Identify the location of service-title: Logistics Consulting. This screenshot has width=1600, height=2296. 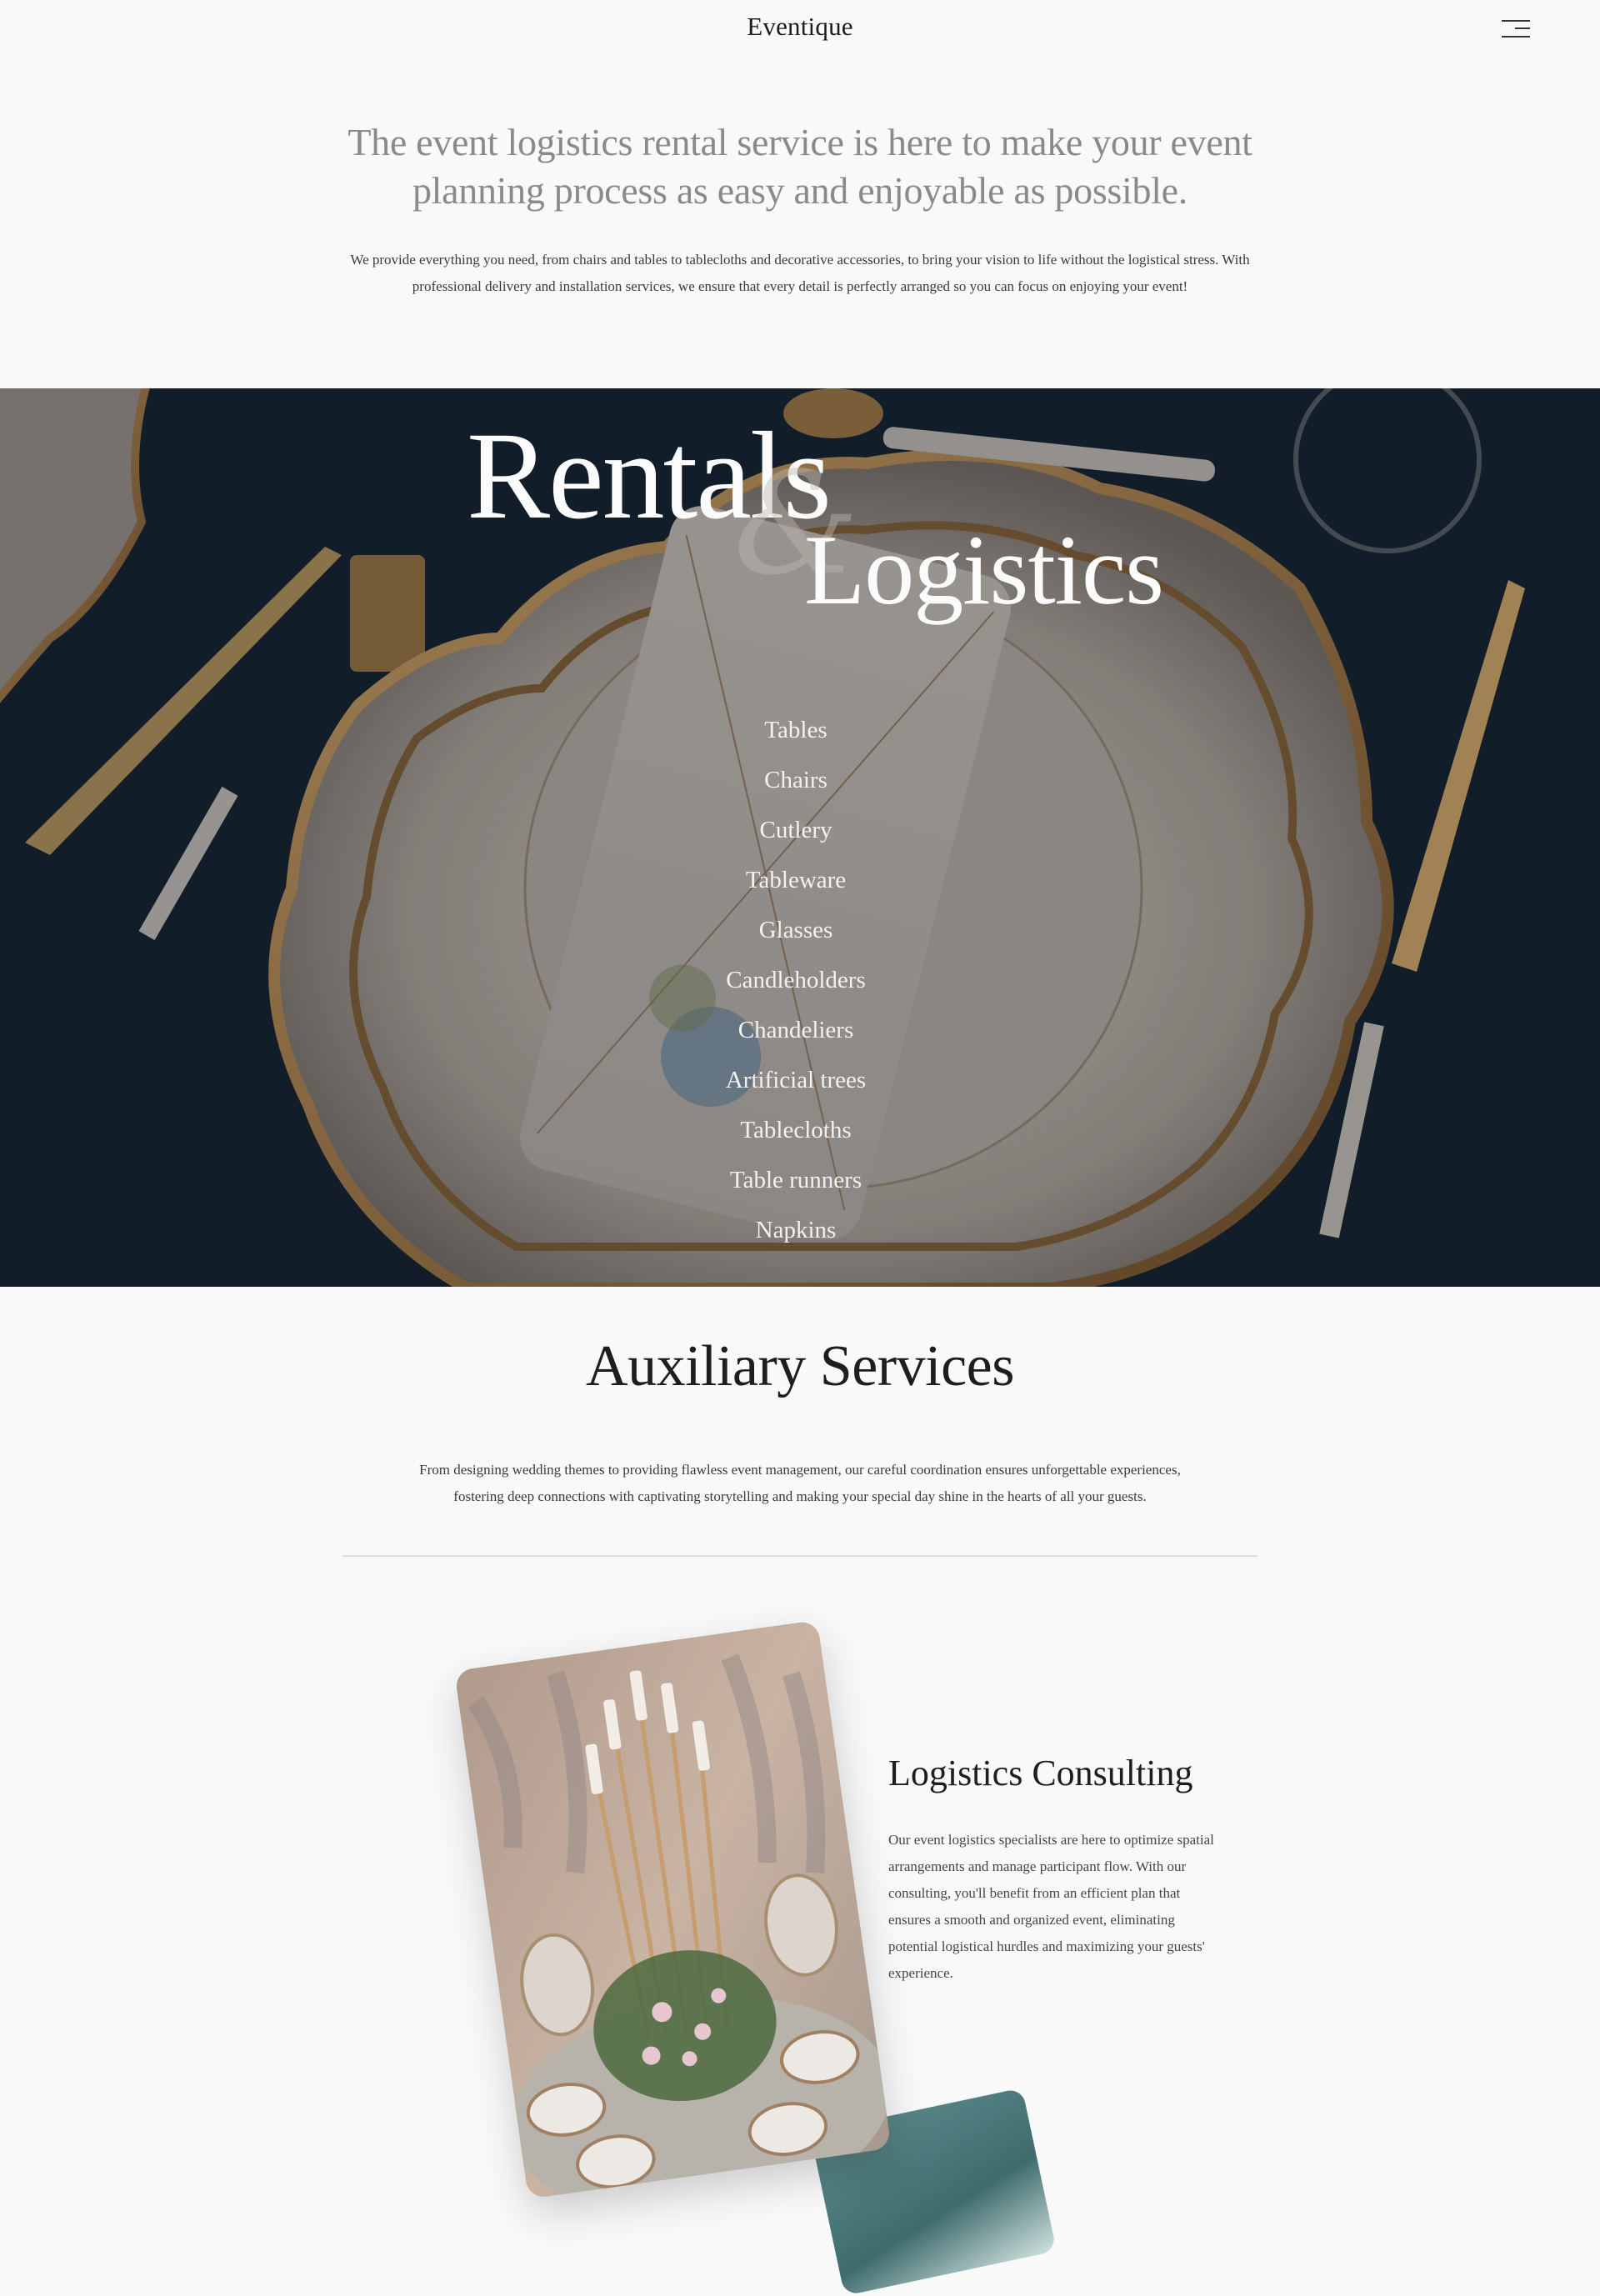
(1040, 1773).